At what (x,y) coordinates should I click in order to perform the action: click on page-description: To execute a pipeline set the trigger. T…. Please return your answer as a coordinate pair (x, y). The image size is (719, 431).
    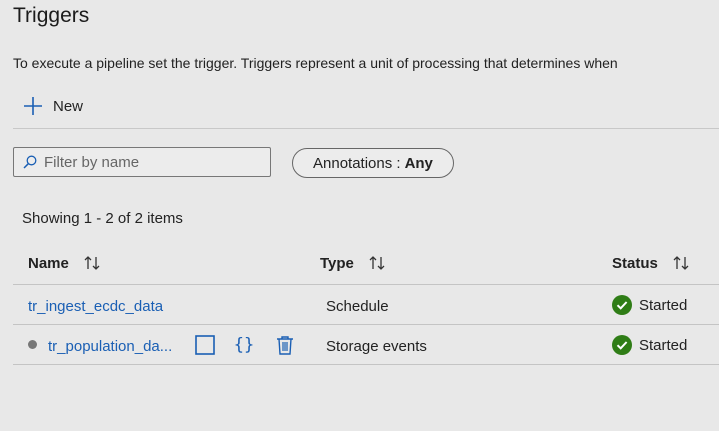
    Looking at the image, I should click on (315, 63).